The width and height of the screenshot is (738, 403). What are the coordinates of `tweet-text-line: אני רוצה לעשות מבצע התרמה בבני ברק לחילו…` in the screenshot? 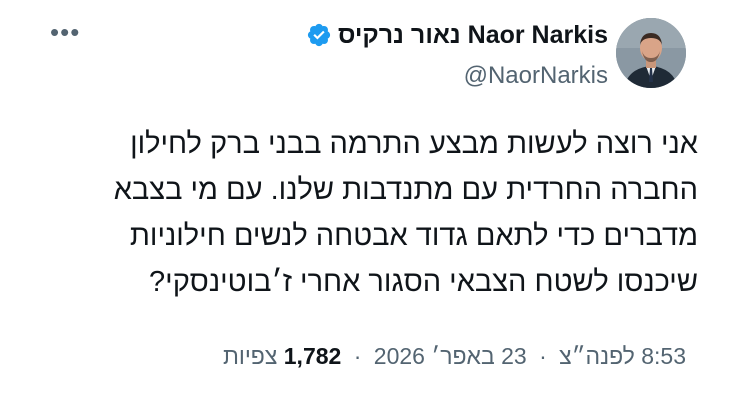 It's located at (414, 144).